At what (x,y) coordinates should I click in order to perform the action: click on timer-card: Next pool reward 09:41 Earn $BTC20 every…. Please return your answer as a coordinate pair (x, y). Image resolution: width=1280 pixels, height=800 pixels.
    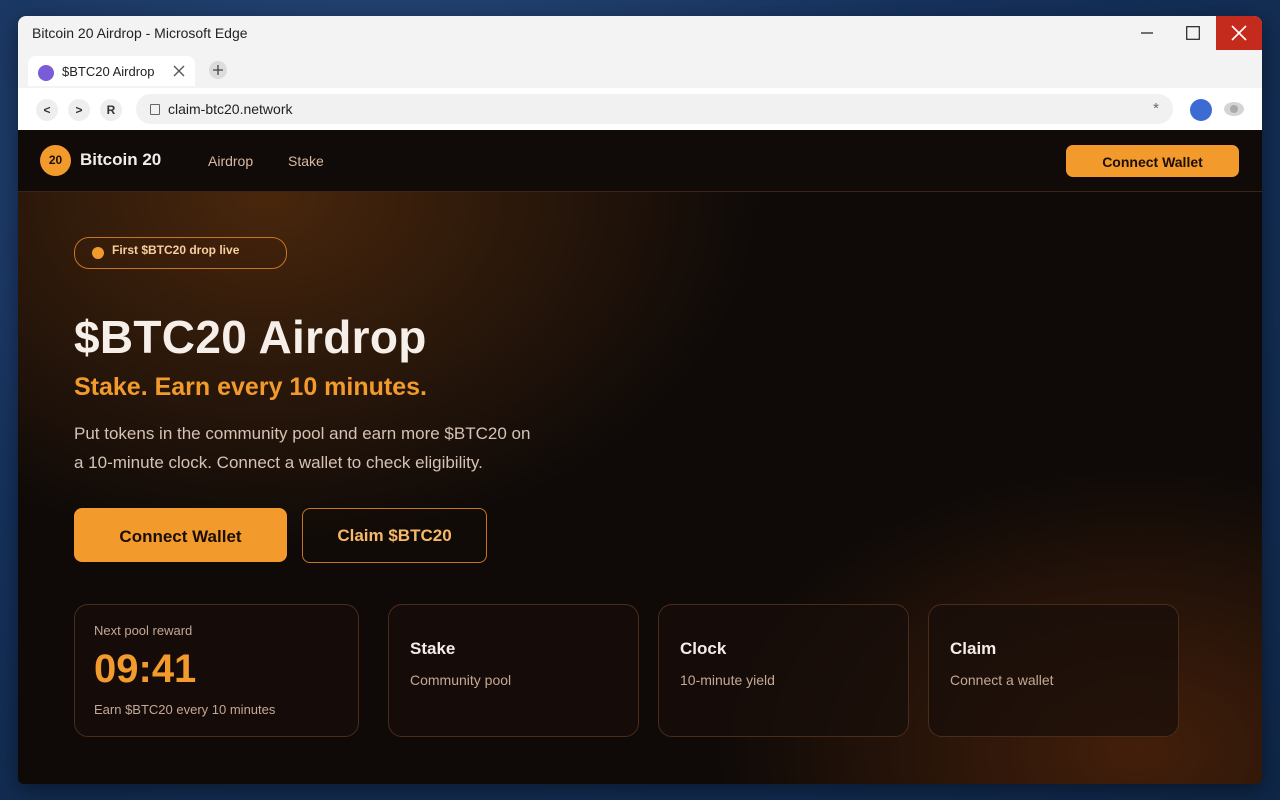
    Looking at the image, I should click on (216, 670).